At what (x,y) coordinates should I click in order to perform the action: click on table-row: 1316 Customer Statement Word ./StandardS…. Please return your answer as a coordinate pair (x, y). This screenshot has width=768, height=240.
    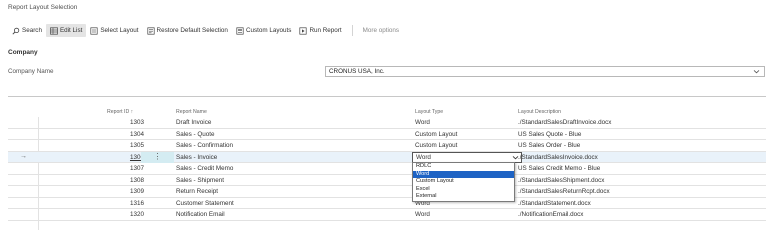
    Looking at the image, I should click on (387, 203).